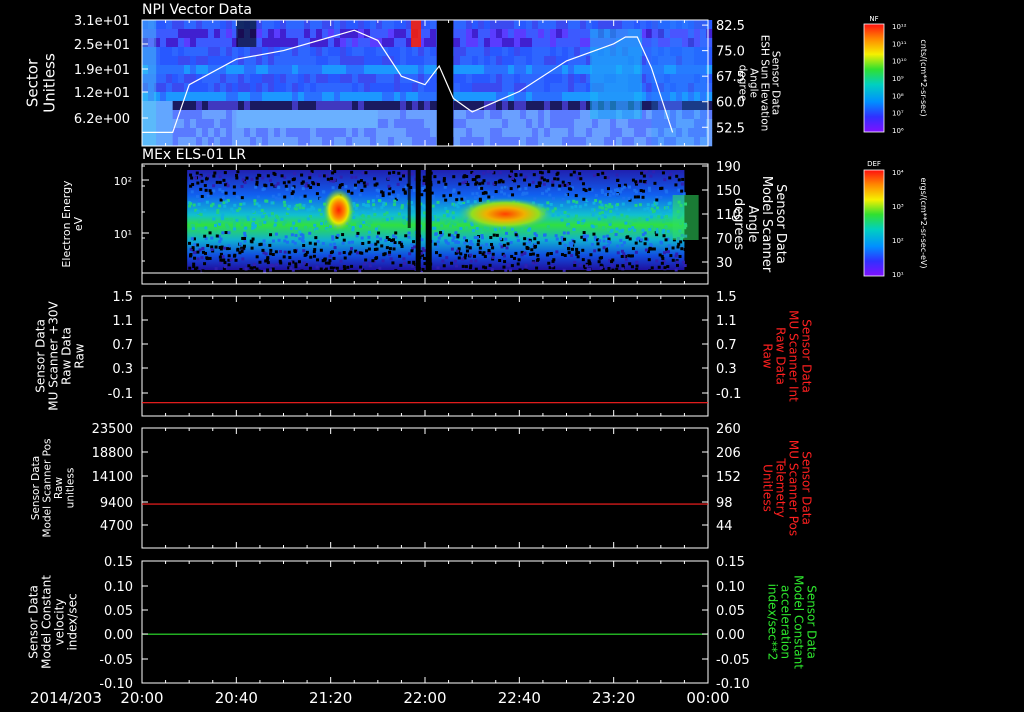  I want to click on def-tick-0: 10⁴, so click(898, 173).